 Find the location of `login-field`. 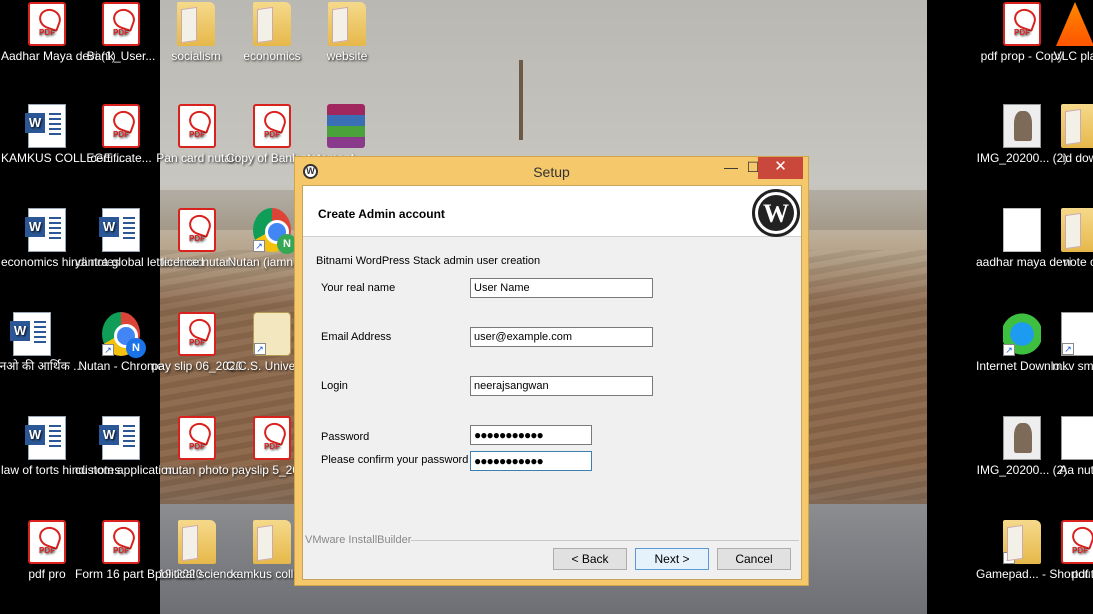

login-field is located at coordinates (561, 386).